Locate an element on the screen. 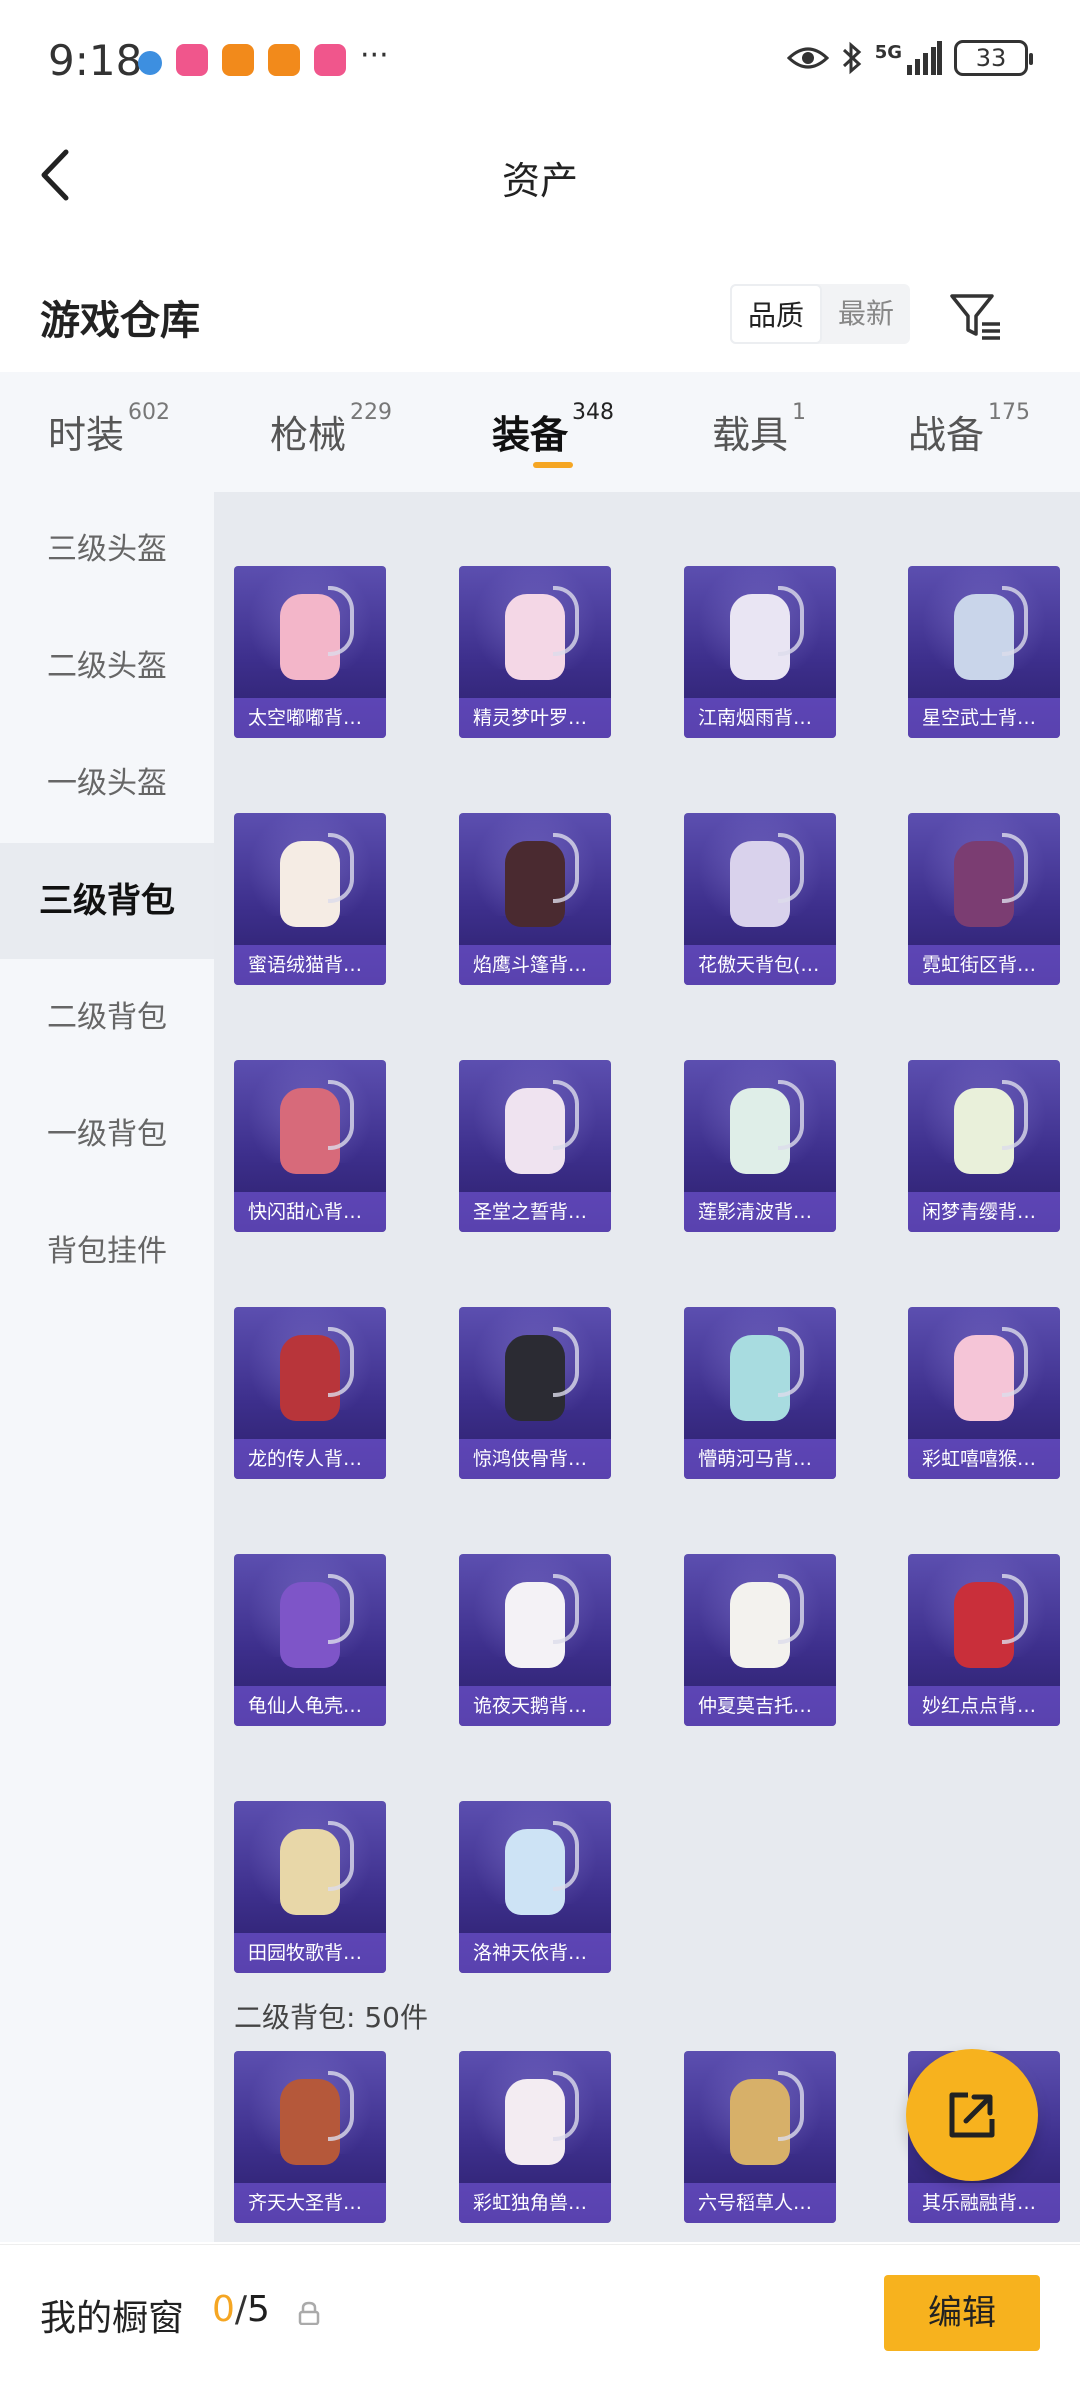  sort-toggle: 品质 最新 is located at coordinates (820, 314).